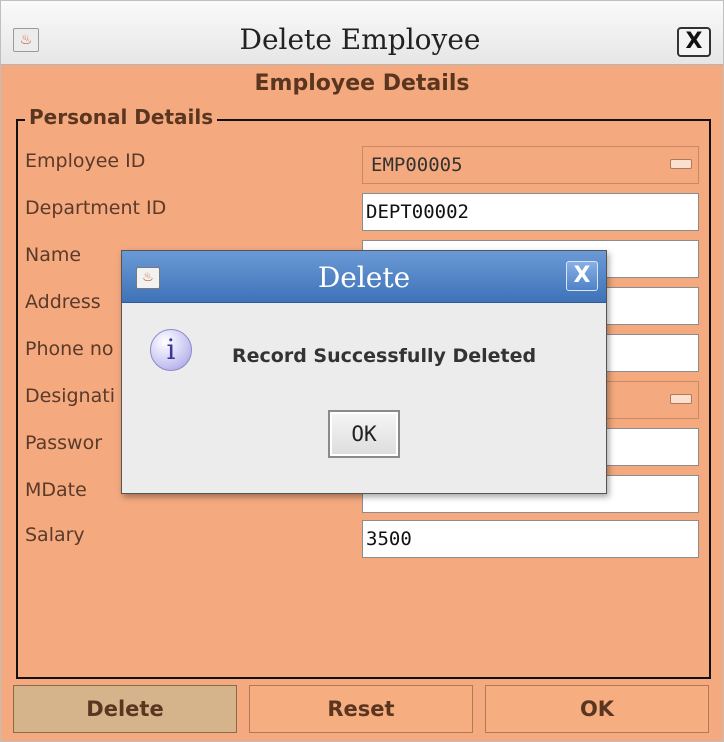 The width and height of the screenshot is (724, 742). I want to click on phone-label: Phone no, so click(69, 349).